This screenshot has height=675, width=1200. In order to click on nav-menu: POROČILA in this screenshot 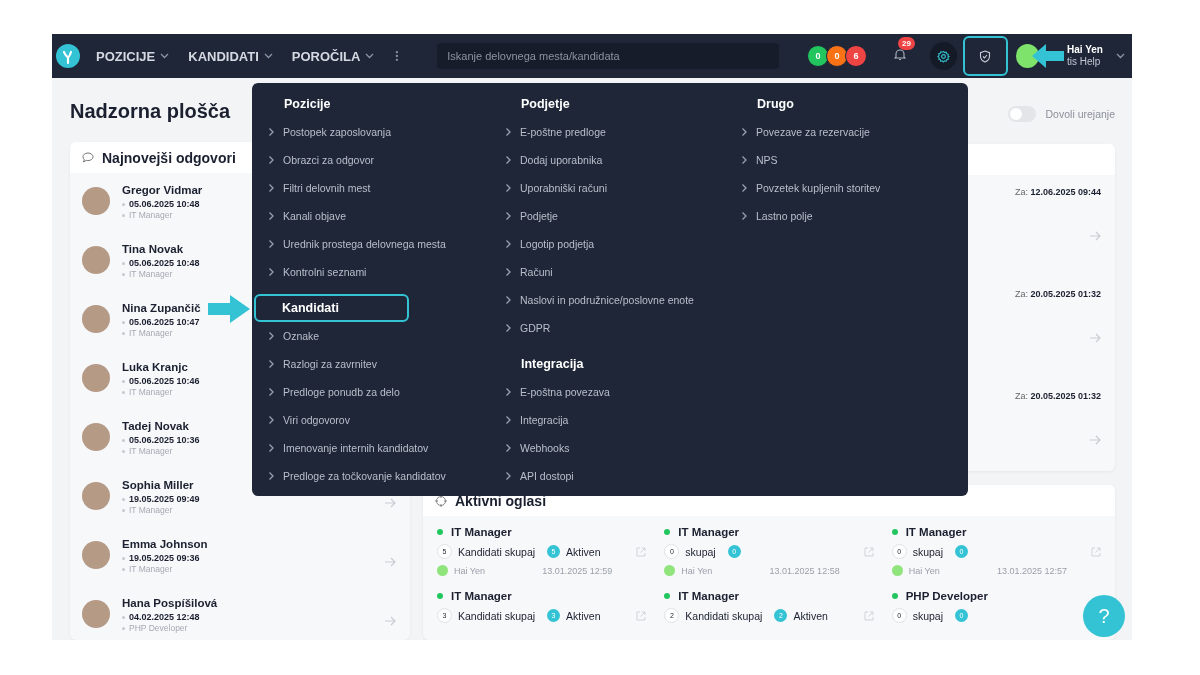, I will do `click(332, 56)`.